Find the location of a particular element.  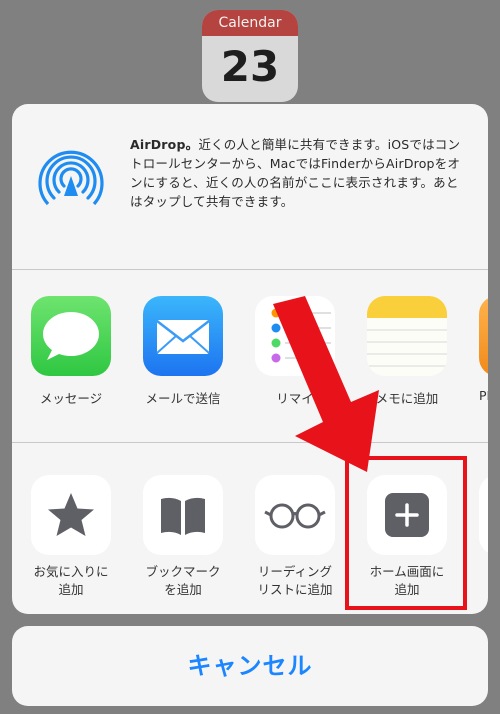

app-label: メールで送信 is located at coordinates (183, 398).